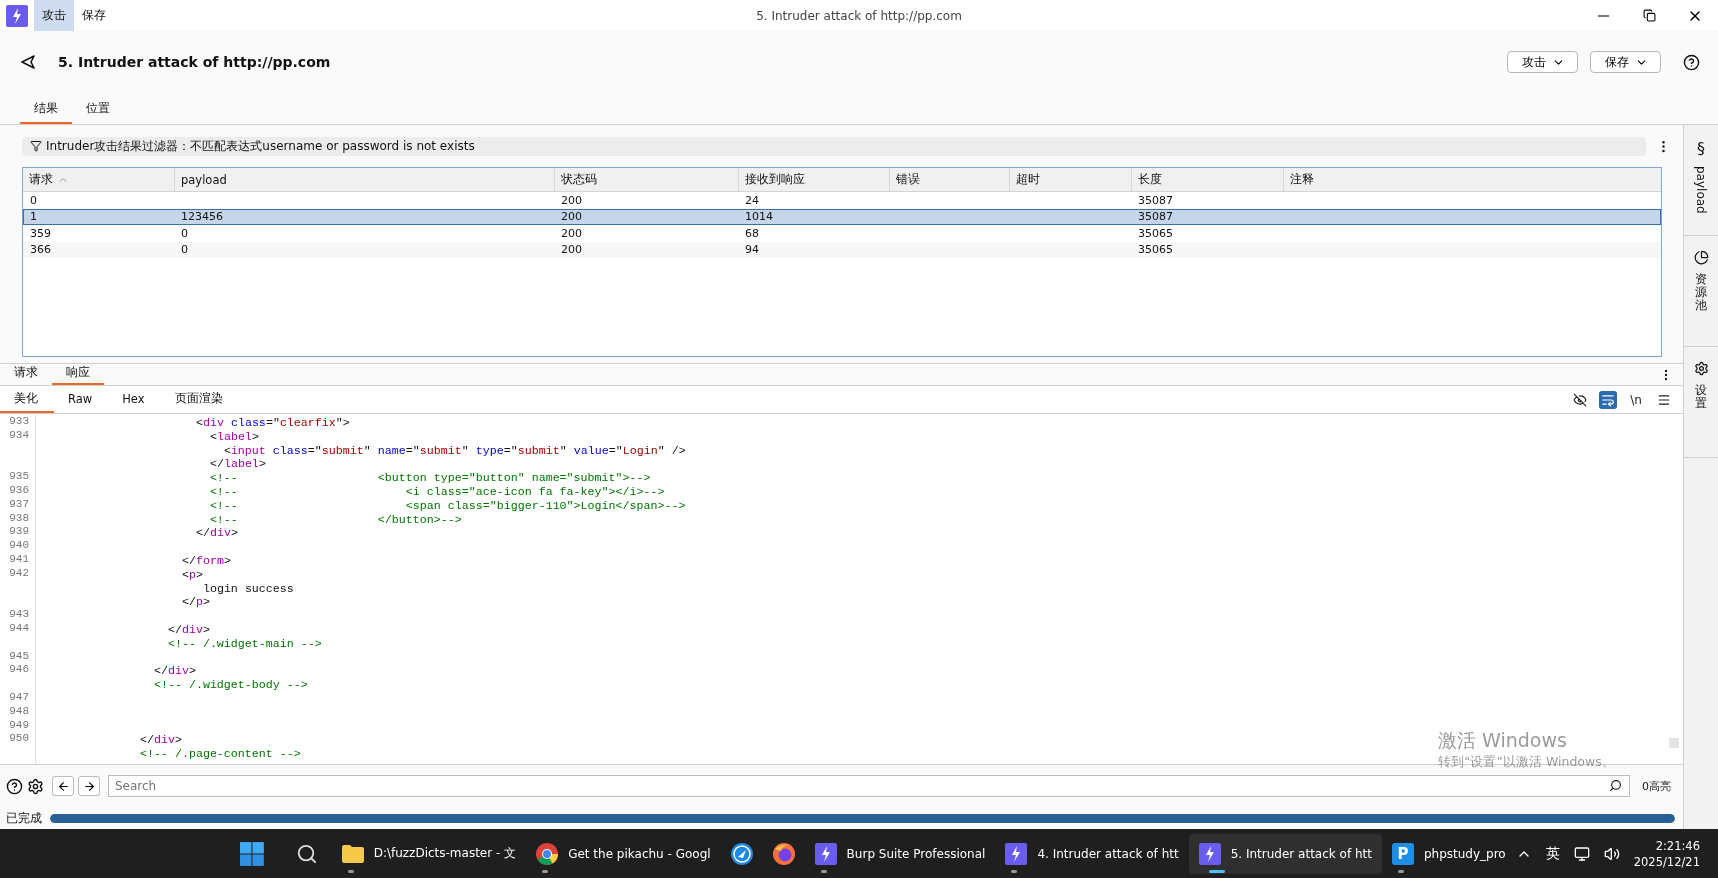 The height and width of the screenshot is (878, 1718). I want to click on filter-bar: Intruder攻击结果过滤器：不匹配表达式username or password is not exists, so click(834, 146).